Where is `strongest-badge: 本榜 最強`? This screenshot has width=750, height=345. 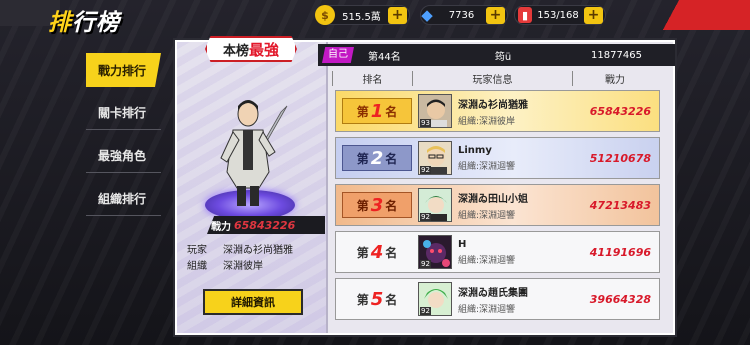 strongest-badge: 本榜 最強 is located at coordinates (251, 49).